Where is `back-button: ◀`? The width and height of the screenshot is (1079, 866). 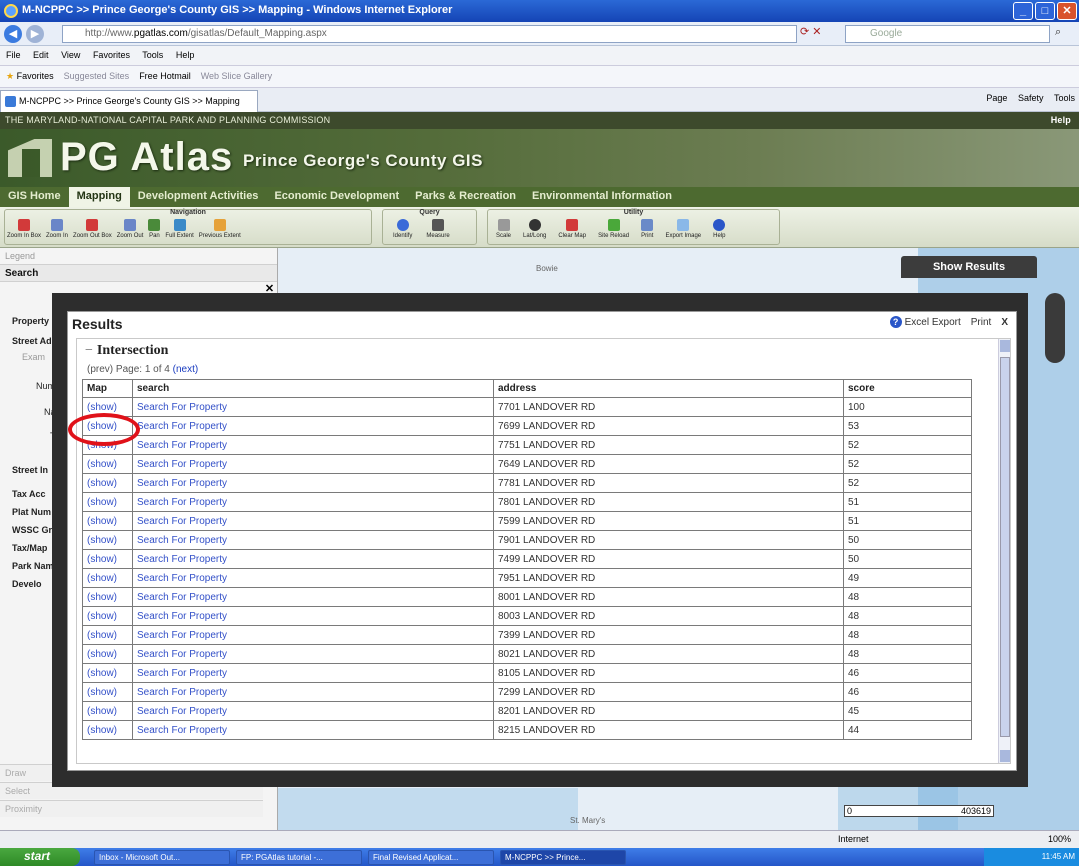 back-button: ◀ is located at coordinates (13, 34).